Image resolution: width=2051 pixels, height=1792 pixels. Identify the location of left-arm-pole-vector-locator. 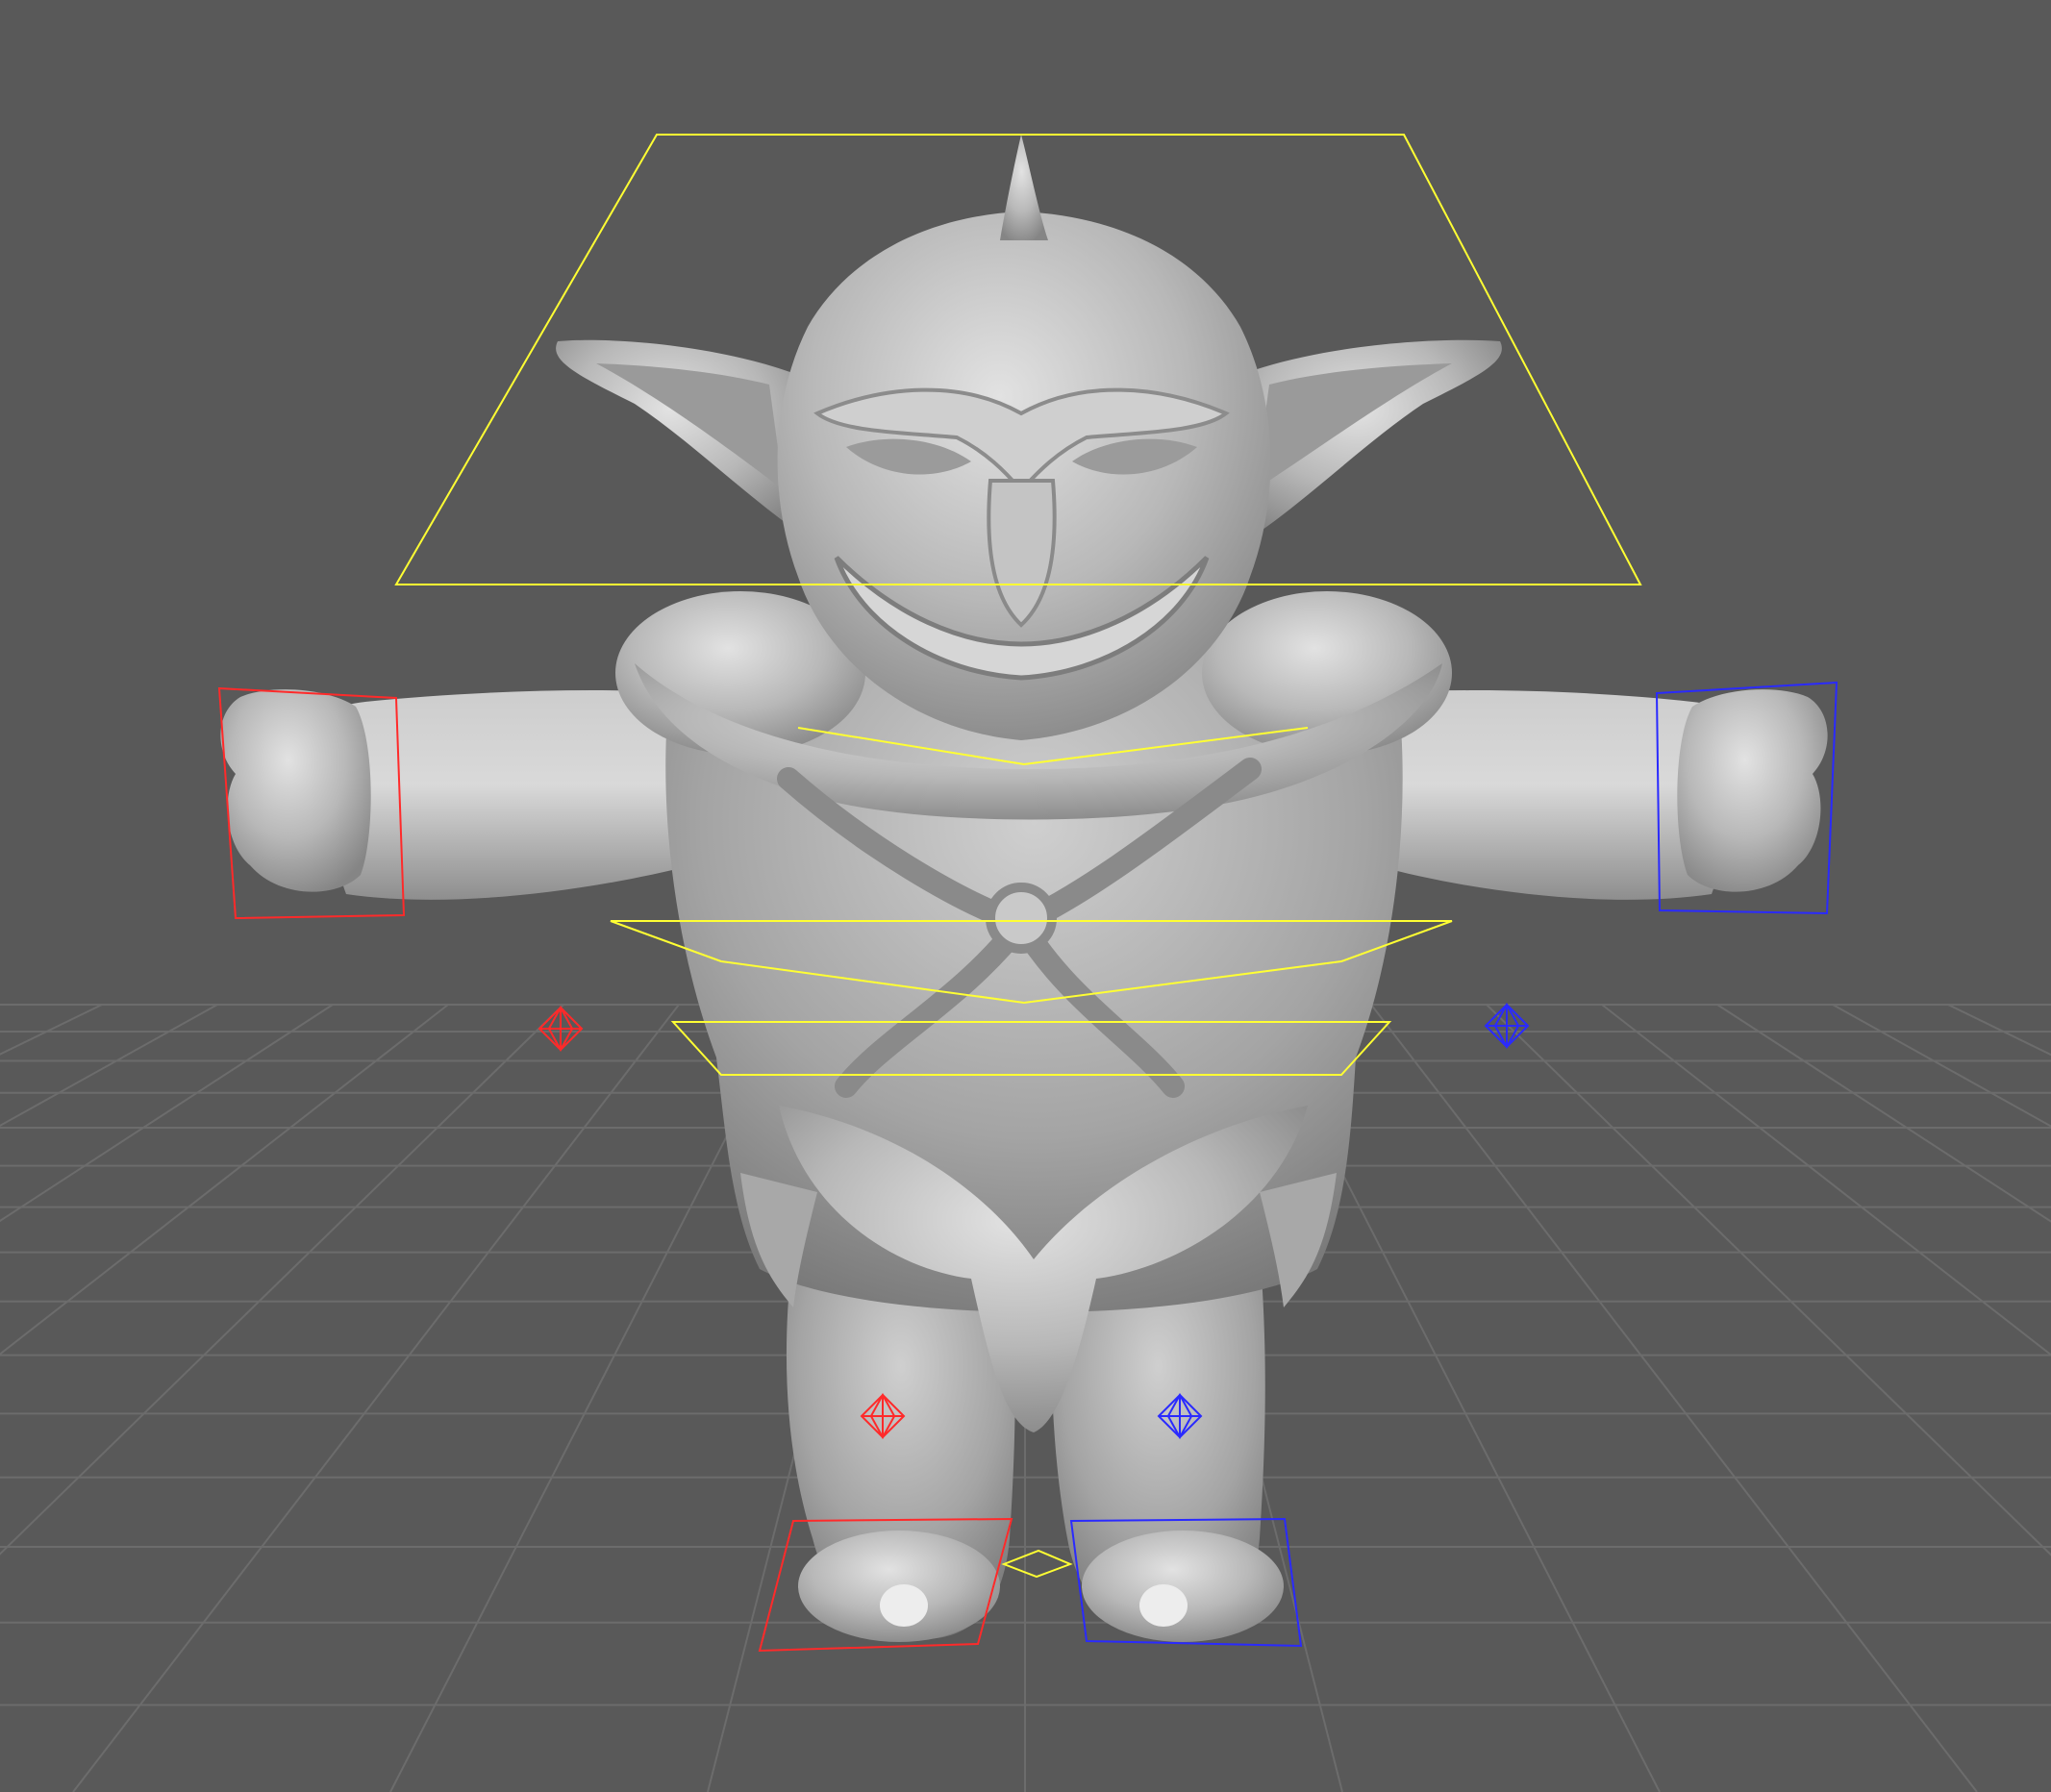
(561, 1029).